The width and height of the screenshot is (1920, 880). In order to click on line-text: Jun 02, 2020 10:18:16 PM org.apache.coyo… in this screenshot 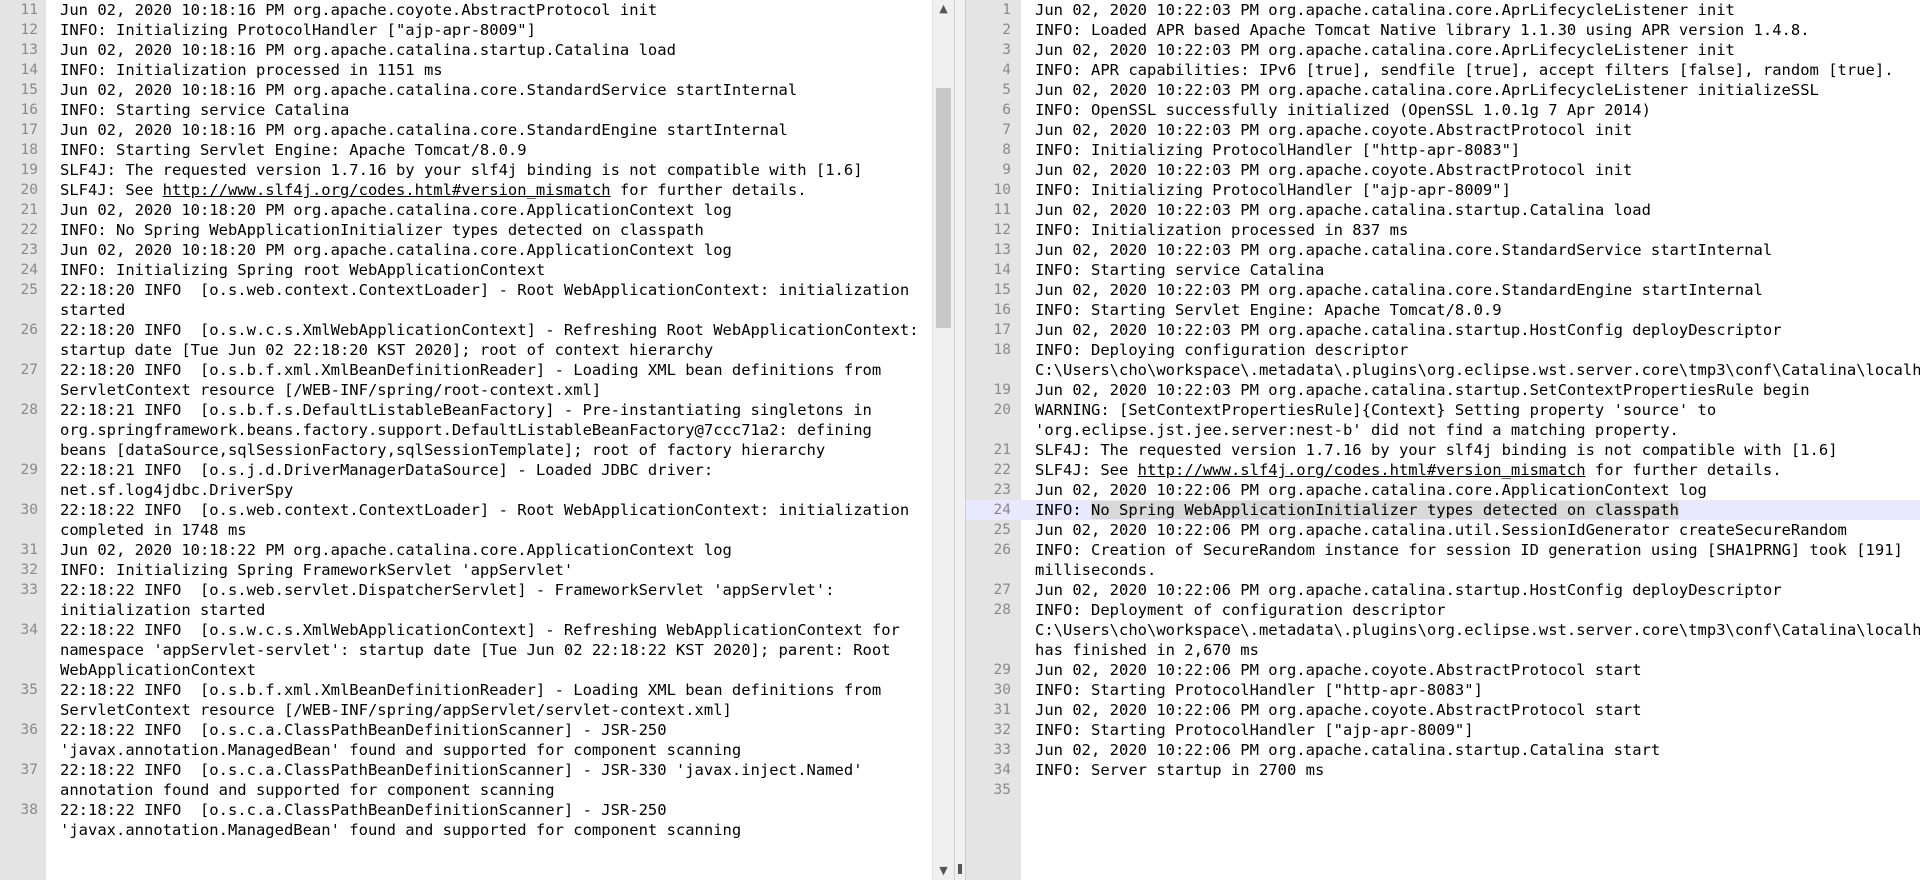, I will do `click(500, 10)`.